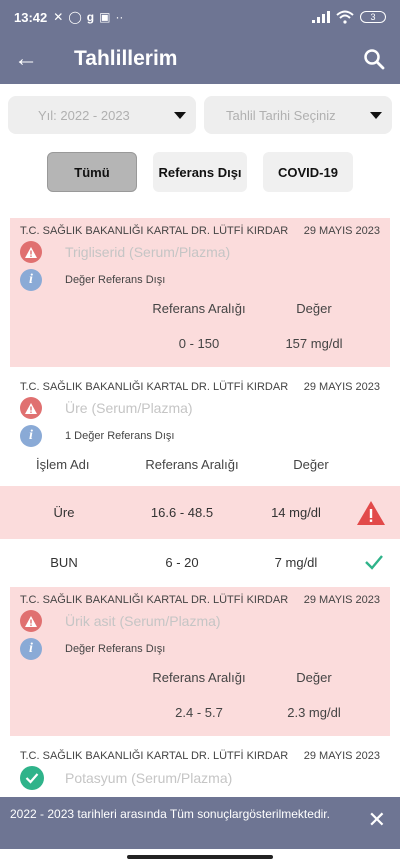 Image resolution: width=400 pixels, height=866 pixels. I want to click on app-g-icon: g, so click(90, 17).